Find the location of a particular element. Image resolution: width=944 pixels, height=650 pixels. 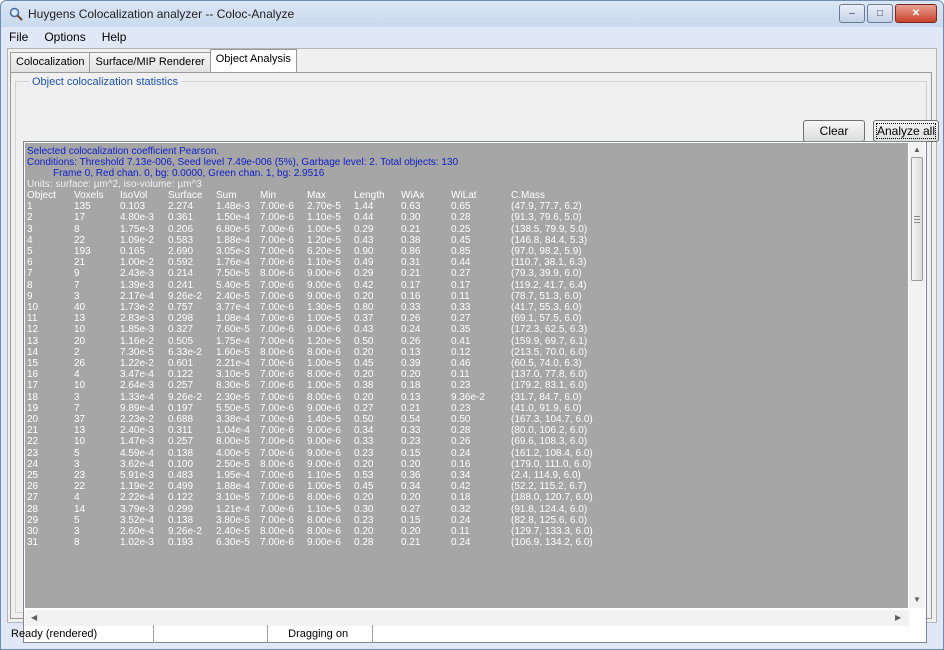

table-cell: 0.688 is located at coordinates (181, 419).